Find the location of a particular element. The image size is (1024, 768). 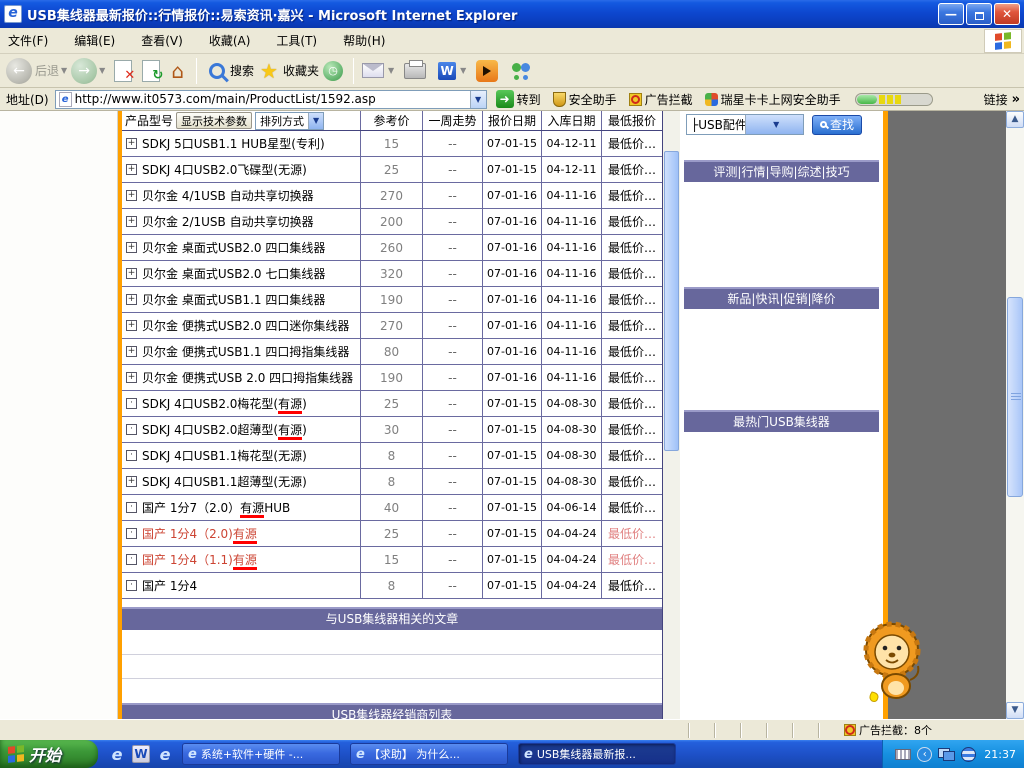

scroll-down-icon: ▼ is located at coordinates (1015, 710).